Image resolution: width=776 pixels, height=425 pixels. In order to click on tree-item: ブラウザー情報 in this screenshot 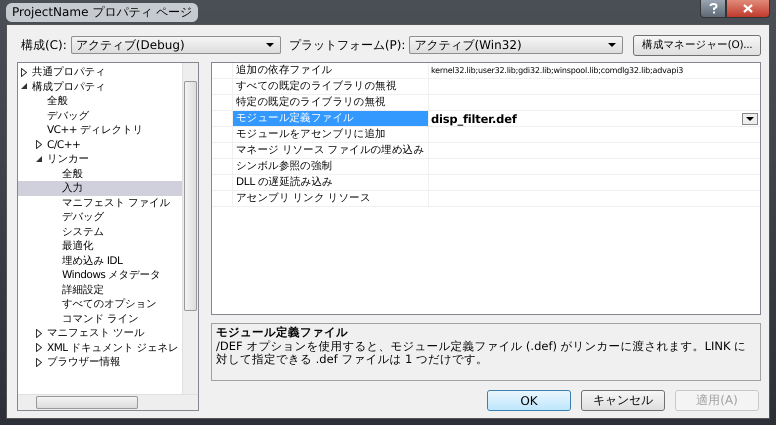, I will do `click(100, 362)`.